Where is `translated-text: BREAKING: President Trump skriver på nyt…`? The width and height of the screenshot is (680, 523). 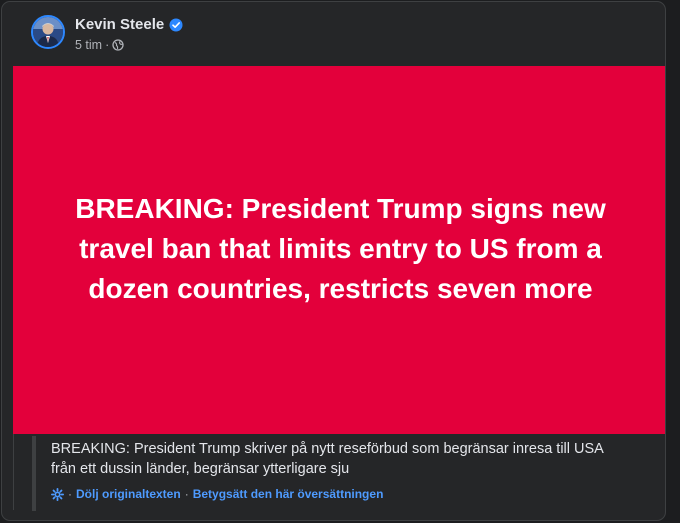
translated-text: BREAKING: President Trump skriver på nyt… is located at coordinates (327, 459).